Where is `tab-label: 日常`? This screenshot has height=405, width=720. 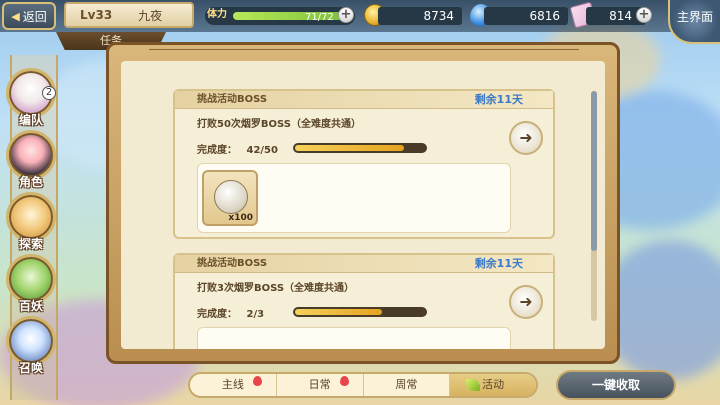 tab-label: 日常 is located at coordinates (319, 384).